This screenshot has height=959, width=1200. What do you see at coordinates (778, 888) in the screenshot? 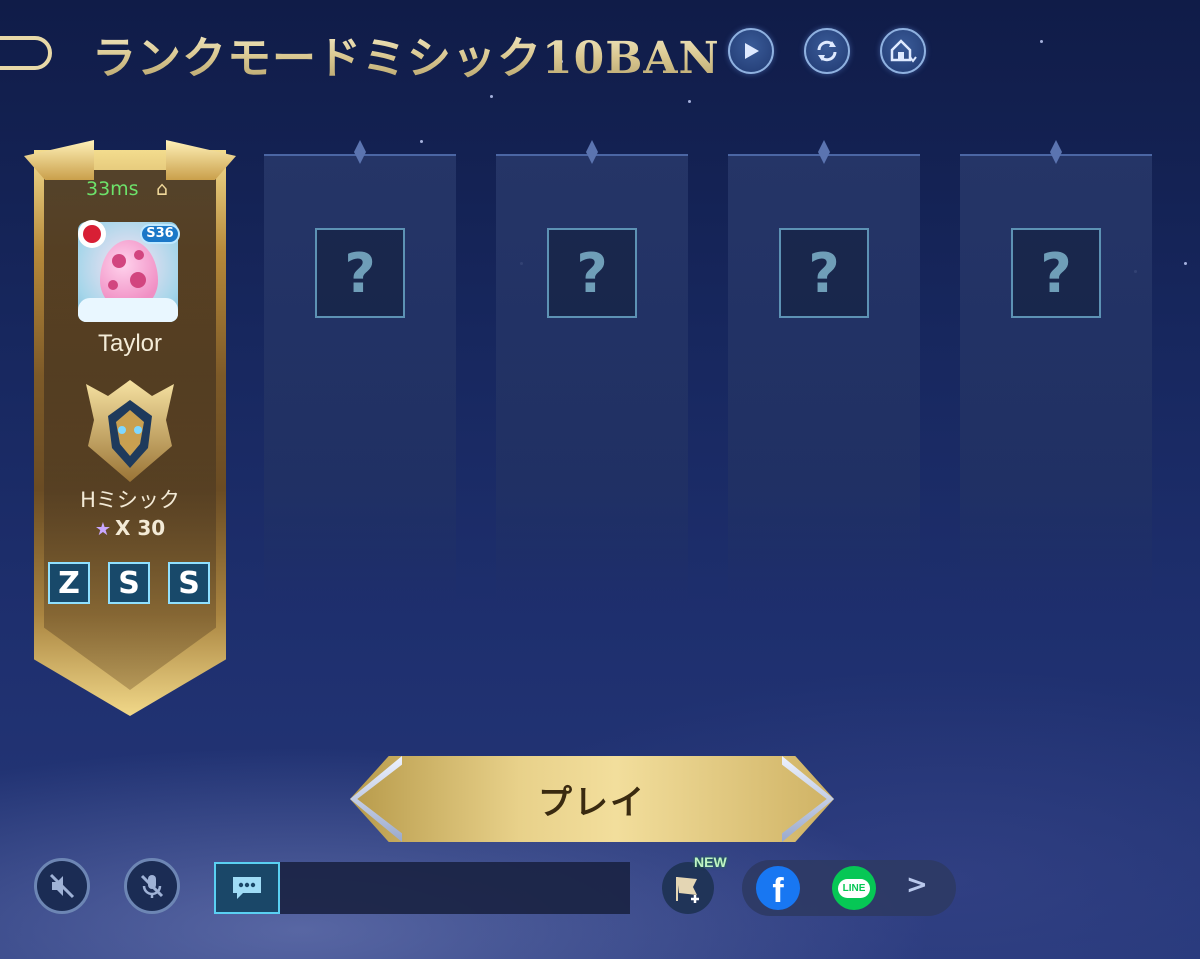
I see `facebook-button: f` at bounding box center [778, 888].